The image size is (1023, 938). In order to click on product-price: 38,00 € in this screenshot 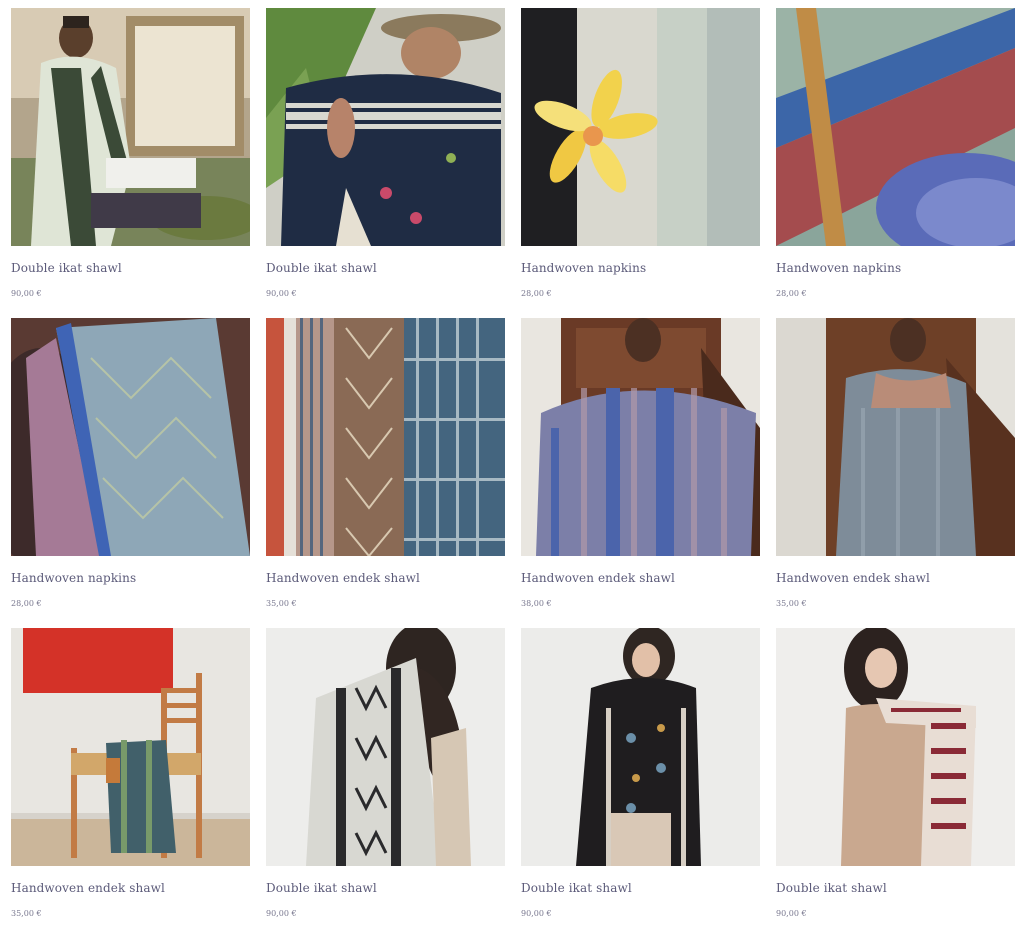, I will do `click(536, 603)`.